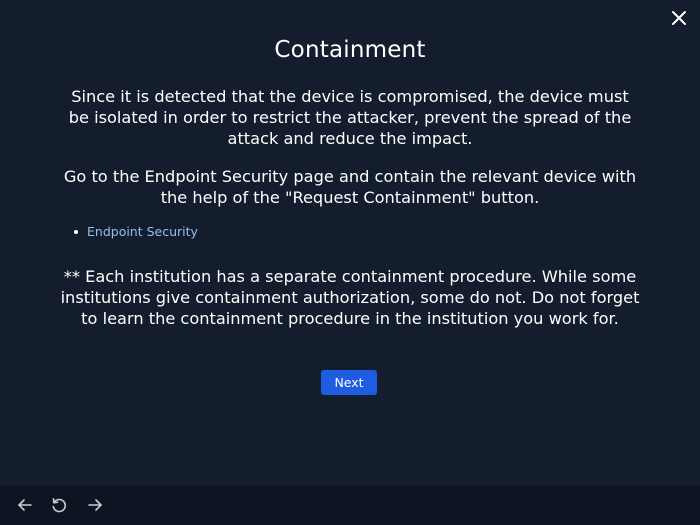 This screenshot has width=700, height=525. I want to click on replay-icon, so click(59, 505).